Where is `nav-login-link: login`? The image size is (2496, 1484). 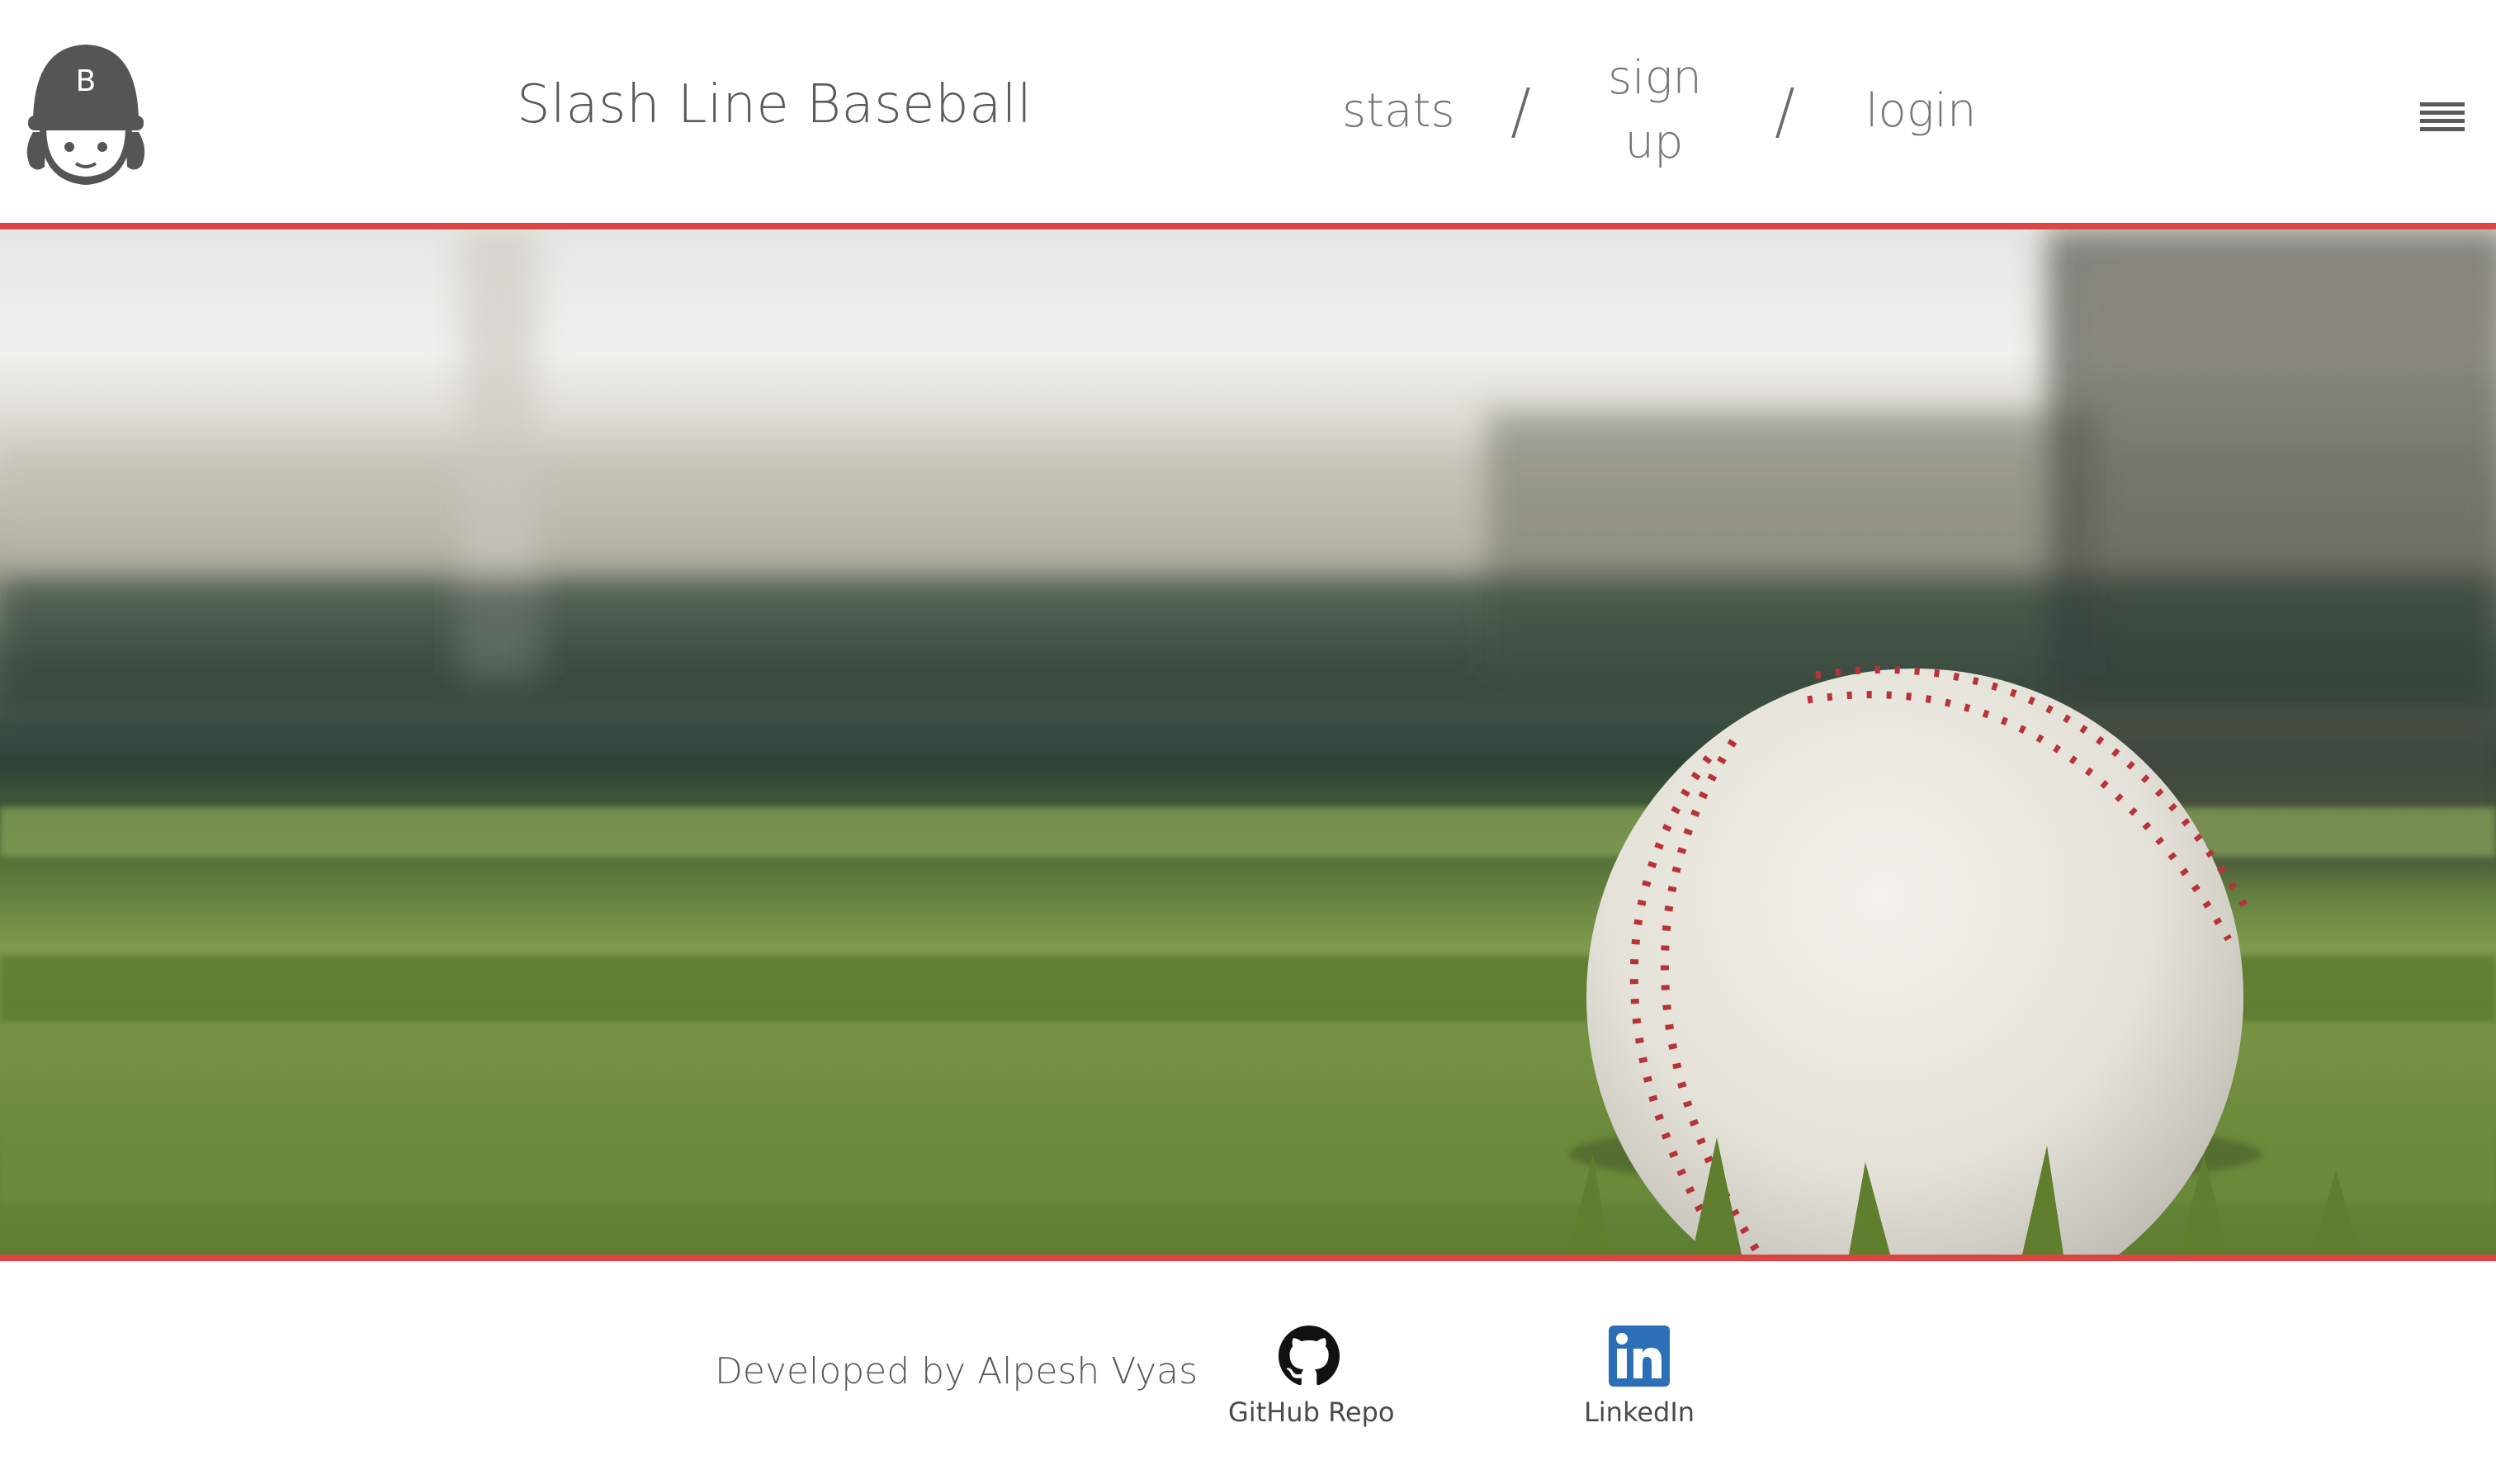 nav-login-link: login is located at coordinates (1920, 111).